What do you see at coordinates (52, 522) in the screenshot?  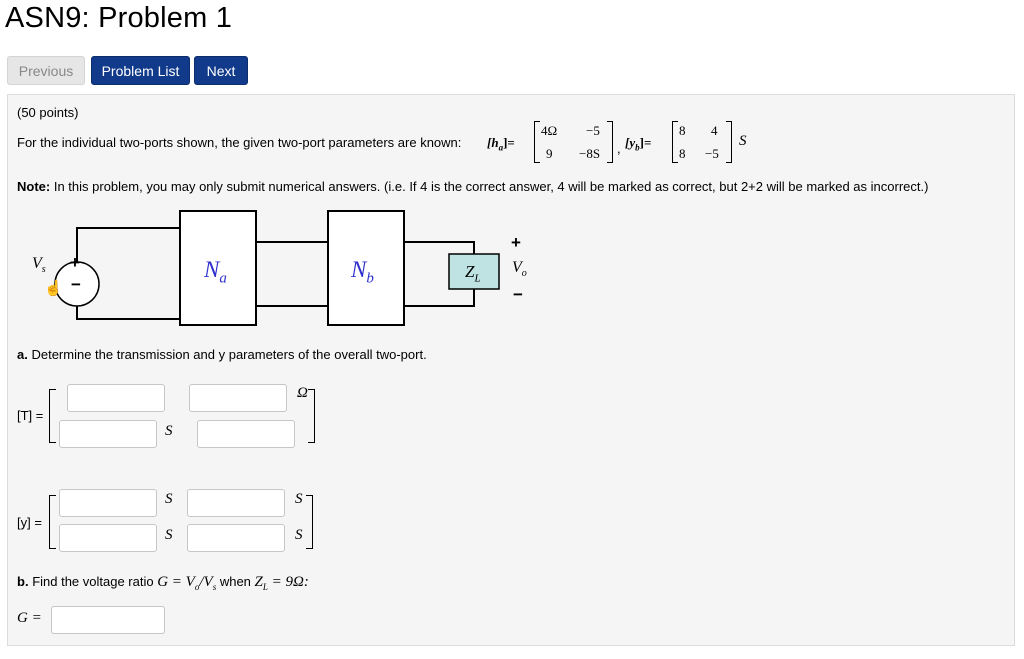 I see `y-left-bracket` at bounding box center [52, 522].